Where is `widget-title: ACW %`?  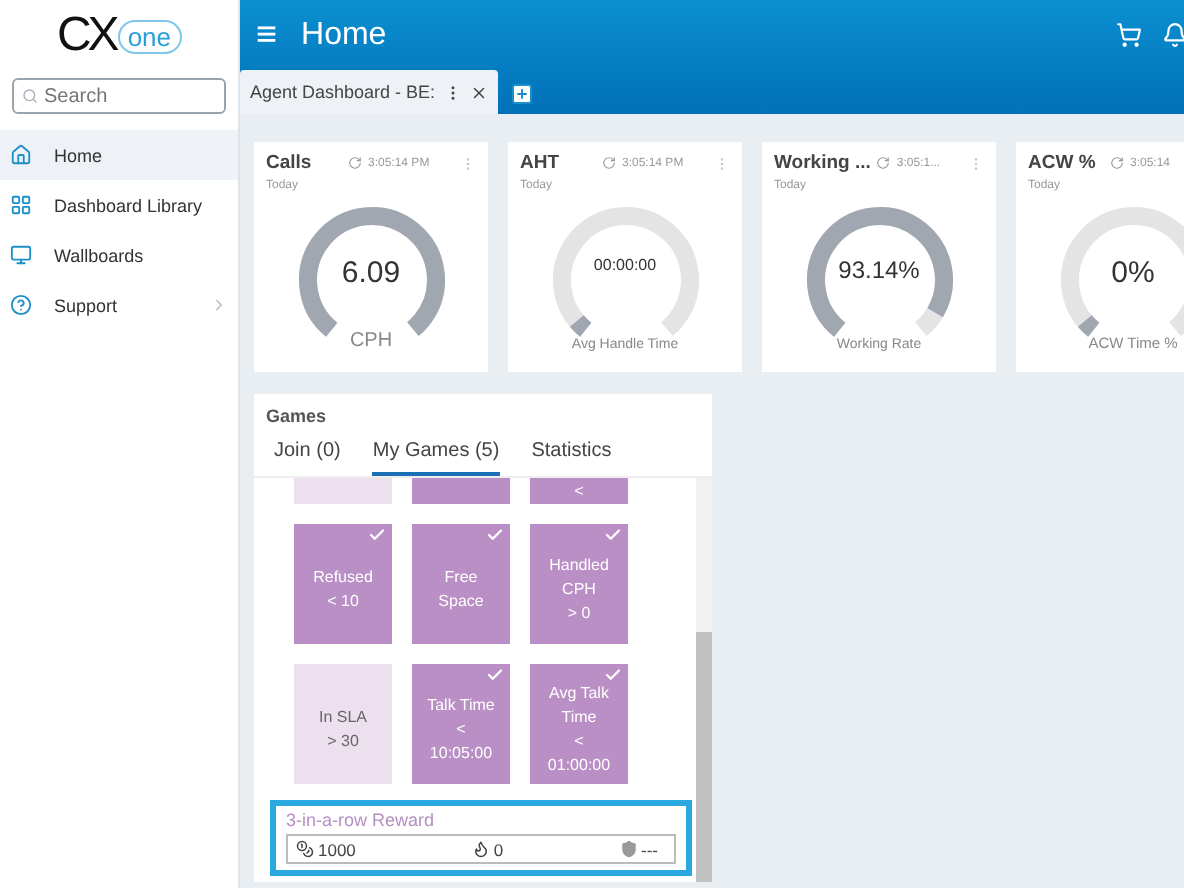 widget-title: ACW % is located at coordinates (1063, 163).